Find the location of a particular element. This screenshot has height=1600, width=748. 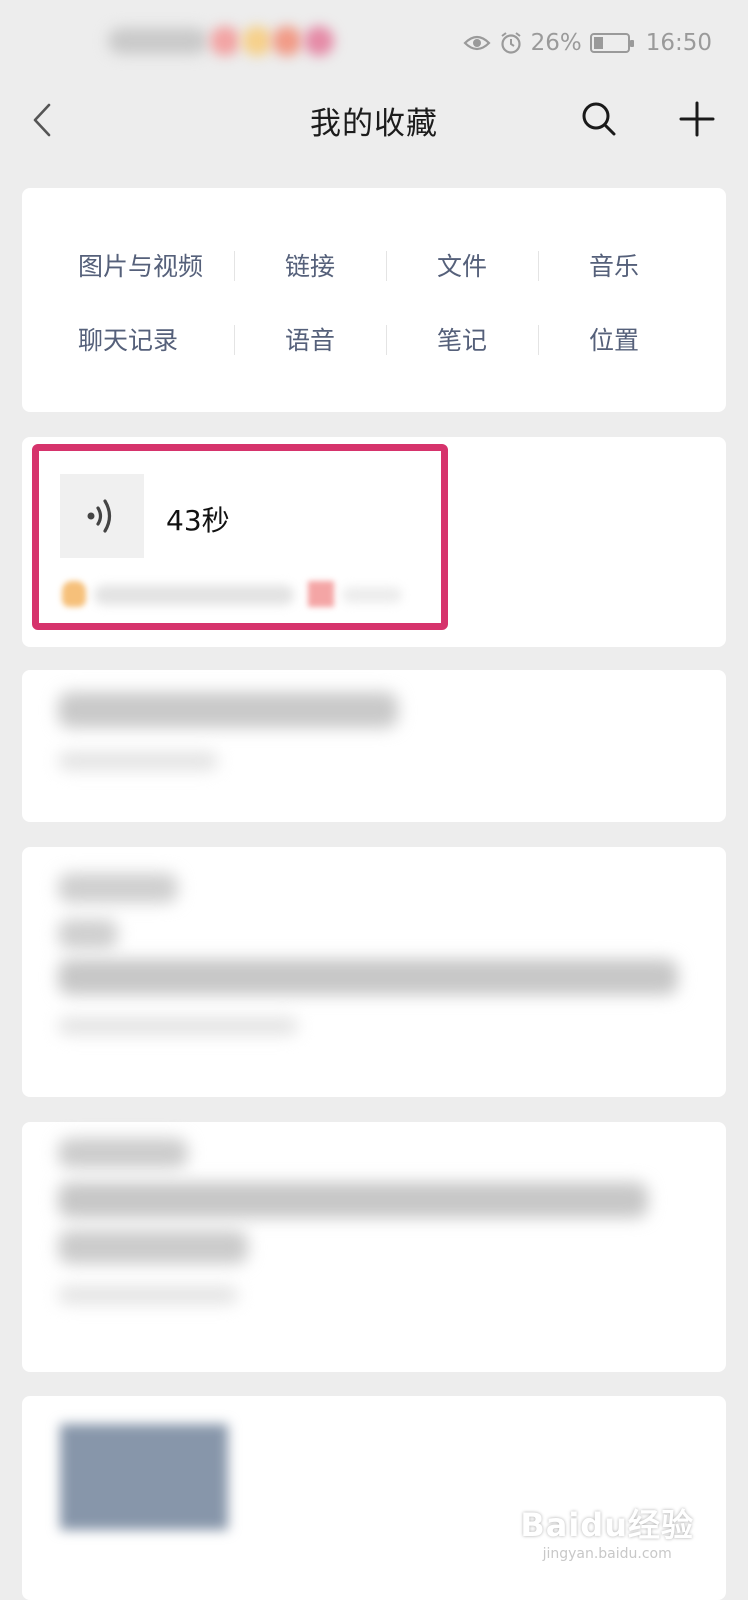

watermark-logo: Baidu经验 is located at coordinates (607, 1525).